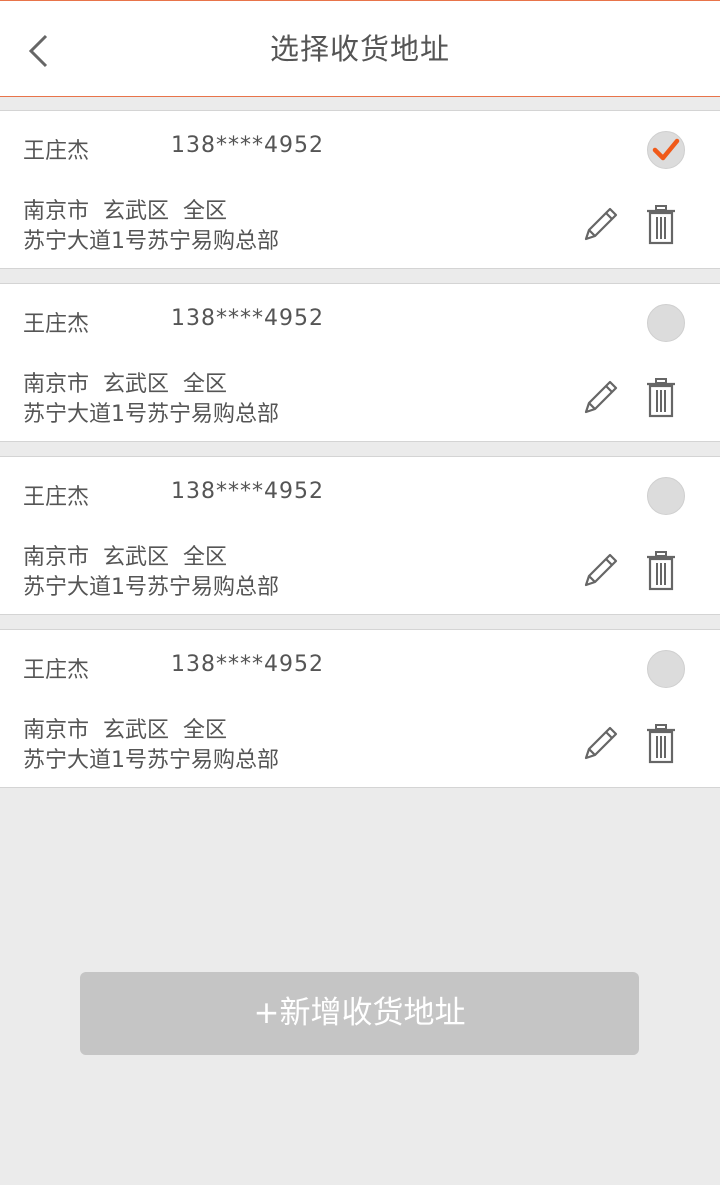 The width and height of the screenshot is (720, 1185). I want to click on page-title: 选择收货地址, so click(359, 49).